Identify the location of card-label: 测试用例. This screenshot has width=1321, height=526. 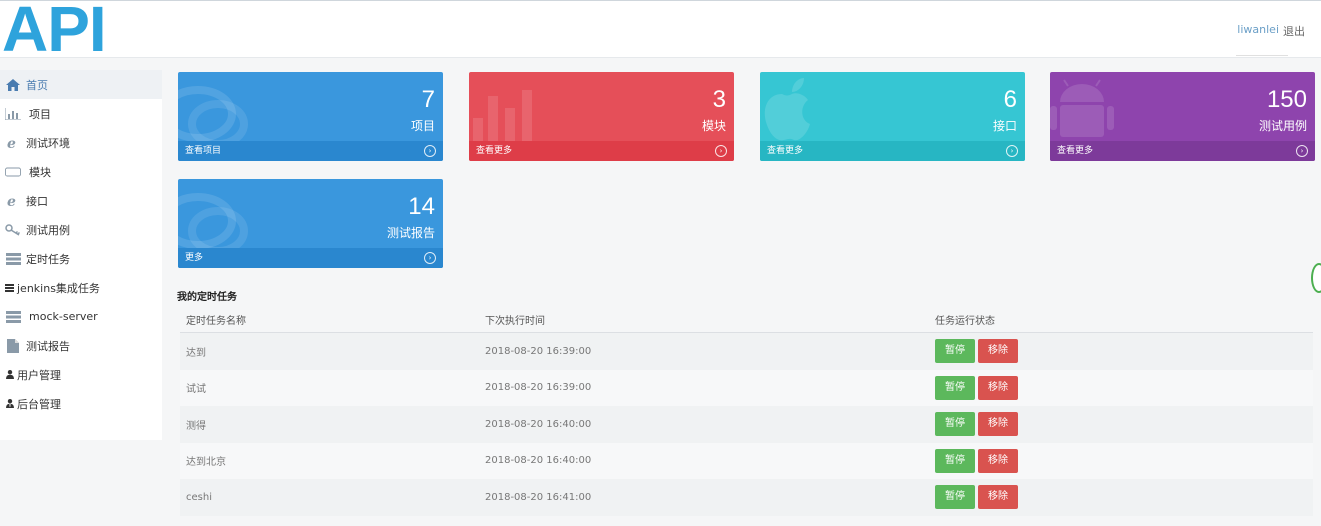
(1282, 126).